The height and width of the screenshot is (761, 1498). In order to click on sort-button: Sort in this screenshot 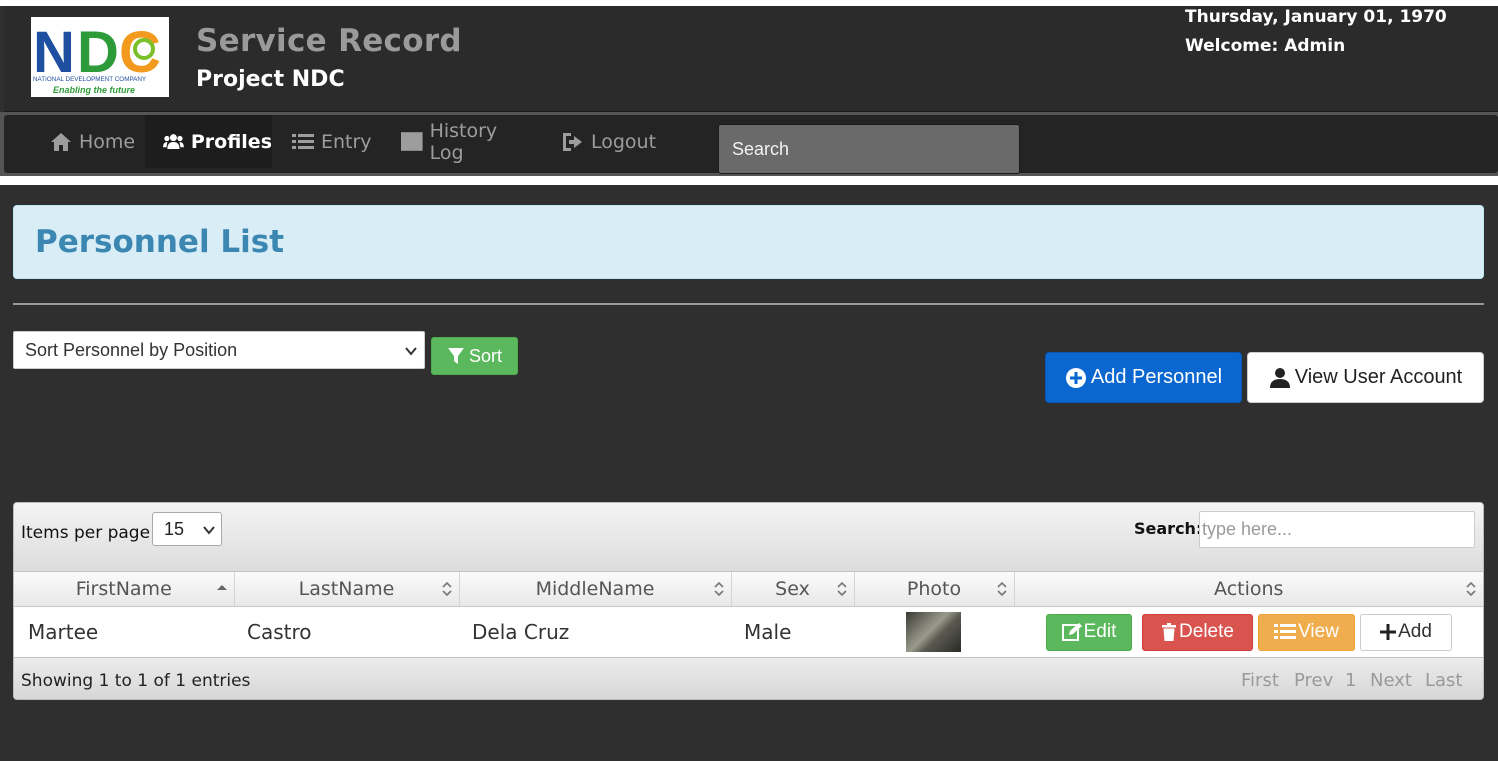, I will do `click(474, 356)`.